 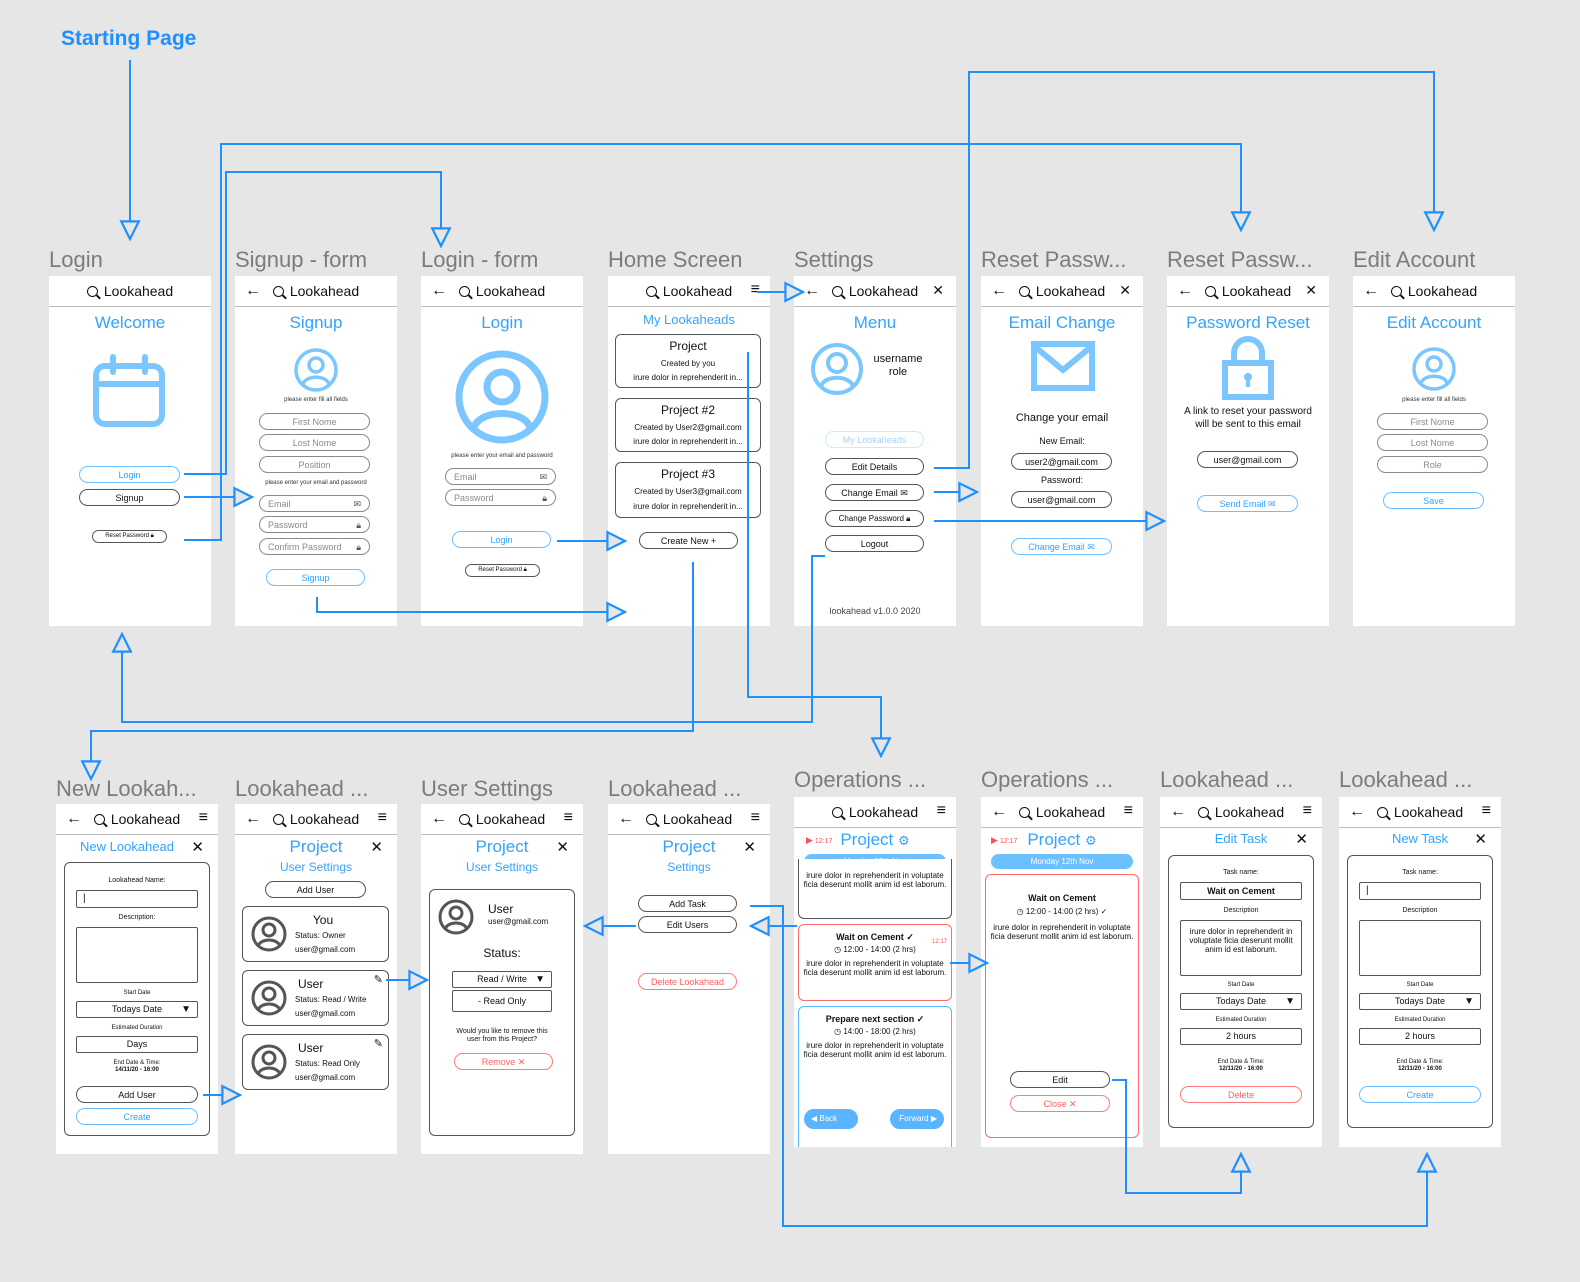 What do you see at coordinates (1060, 1103) in the screenshot?
I see `close-button: Close ✕` at bounding box center [1060, 1103].